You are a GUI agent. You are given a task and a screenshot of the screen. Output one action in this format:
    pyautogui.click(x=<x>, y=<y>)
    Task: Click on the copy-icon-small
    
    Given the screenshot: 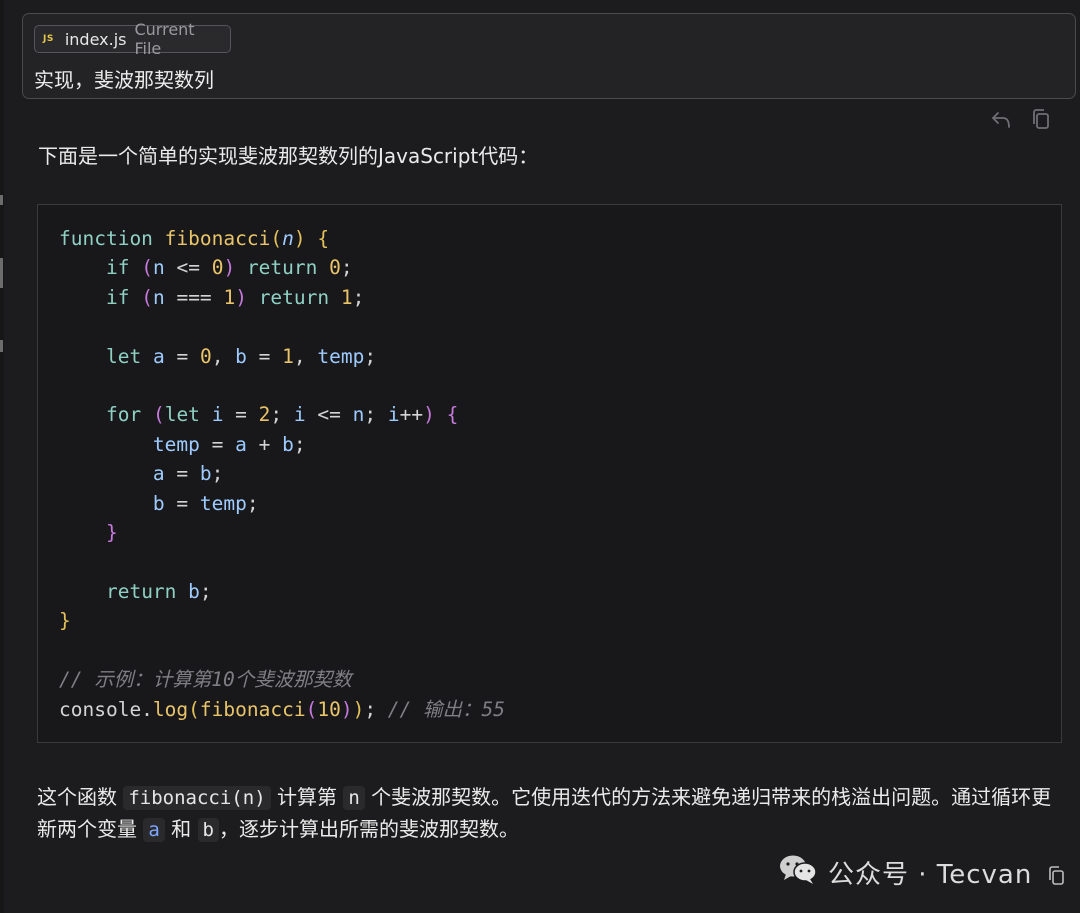 What is the action you would take?
    pyautogui.click(x=1057, y=878)
    